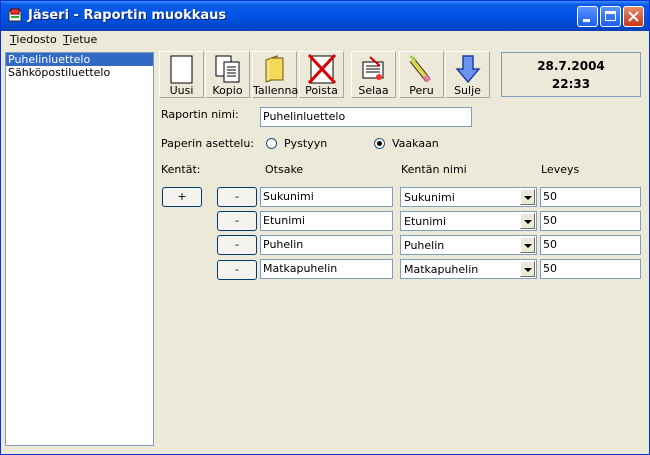 This screenshot has width=650, height=455. I want to click on copy-icon, so click(227, 69).